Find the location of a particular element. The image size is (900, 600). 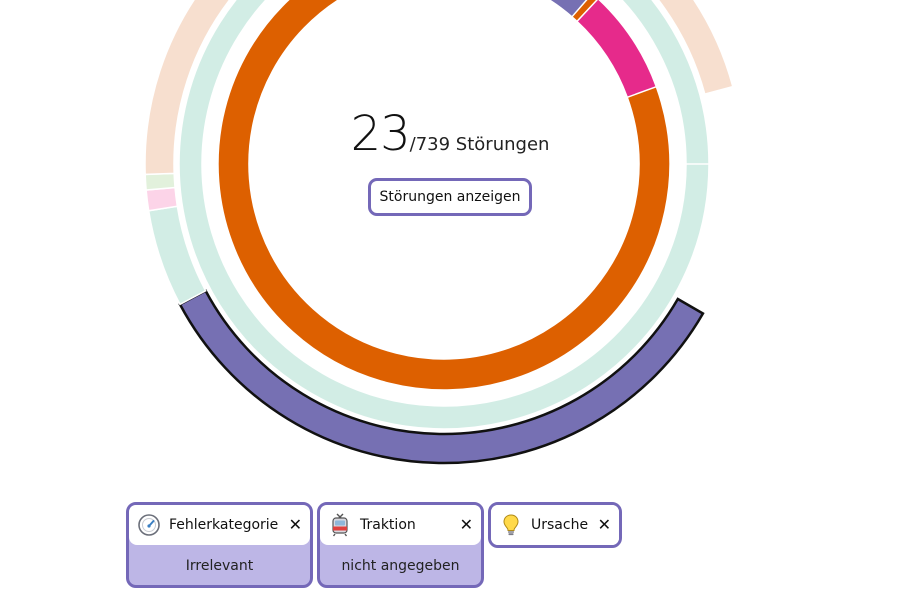

total-count: /739 Störungen is located at coordinates (479, 144).